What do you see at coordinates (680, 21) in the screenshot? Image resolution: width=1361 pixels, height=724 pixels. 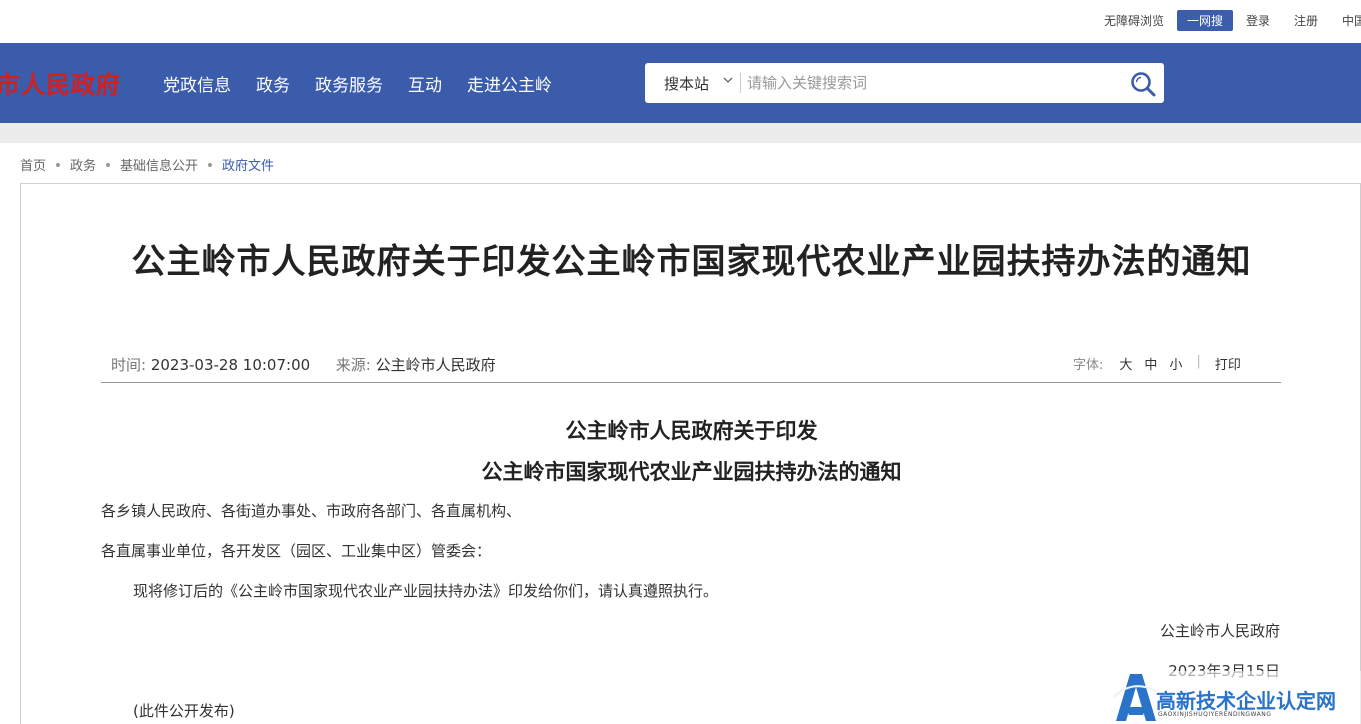 I see `top-utility-bar: 无障碍浏览 一网搜 登录 注册 中国` at bounding box center [680, 21].